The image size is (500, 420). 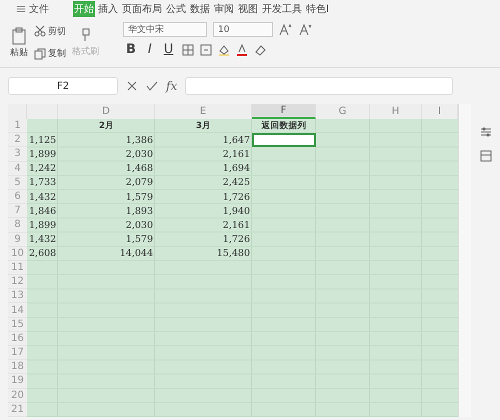 What do you see at coordinates (17, 253) in the screenshot?
I see `row-header: 10` at bounding box center [17, 253].